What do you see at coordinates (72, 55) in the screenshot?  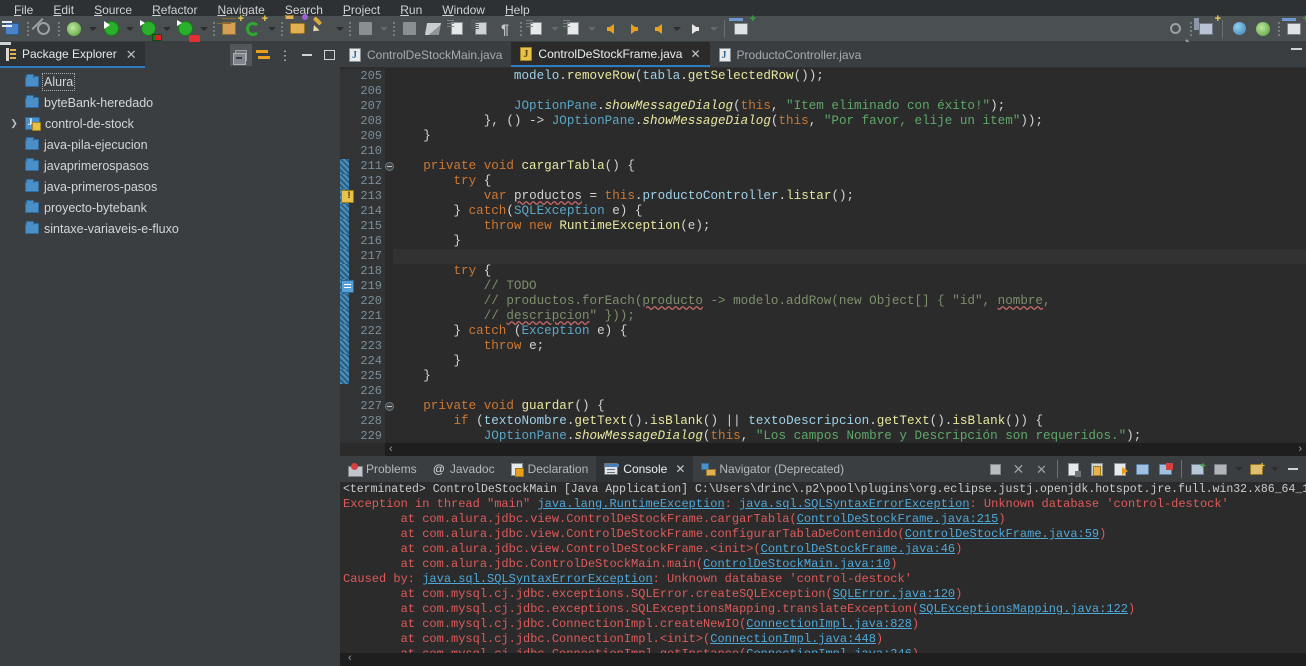 I see `tab-package-explorer: Package Explorer ✕` at bounding box center [72, 55].